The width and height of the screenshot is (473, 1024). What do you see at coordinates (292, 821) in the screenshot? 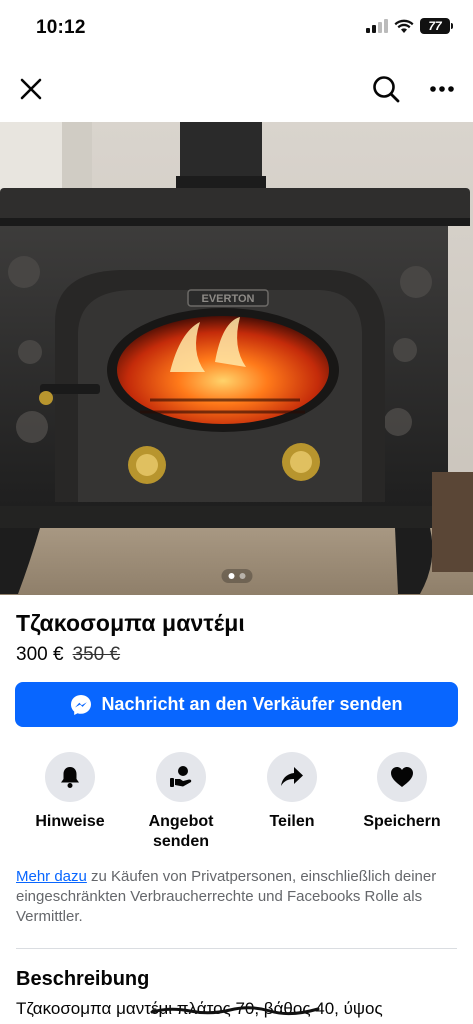
I see `share-label: Teilen` at bounding box center [292, 821].